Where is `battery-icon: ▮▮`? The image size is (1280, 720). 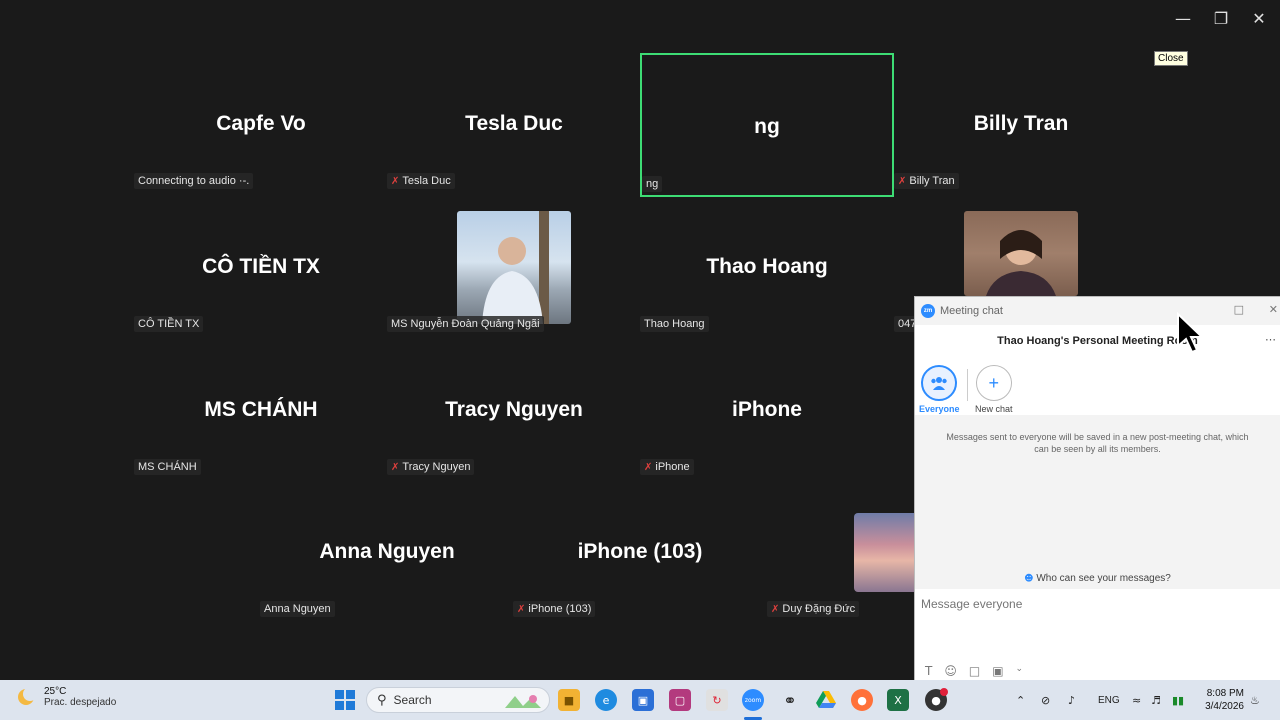 battery-icon: ▮▮ is located at coordinates (1178, 700).